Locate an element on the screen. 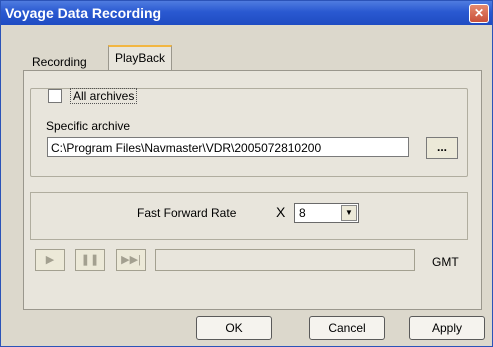 The width and height of the screenshot is (493, 347). multiplier-sign: X is located at coordinates (281, 212).